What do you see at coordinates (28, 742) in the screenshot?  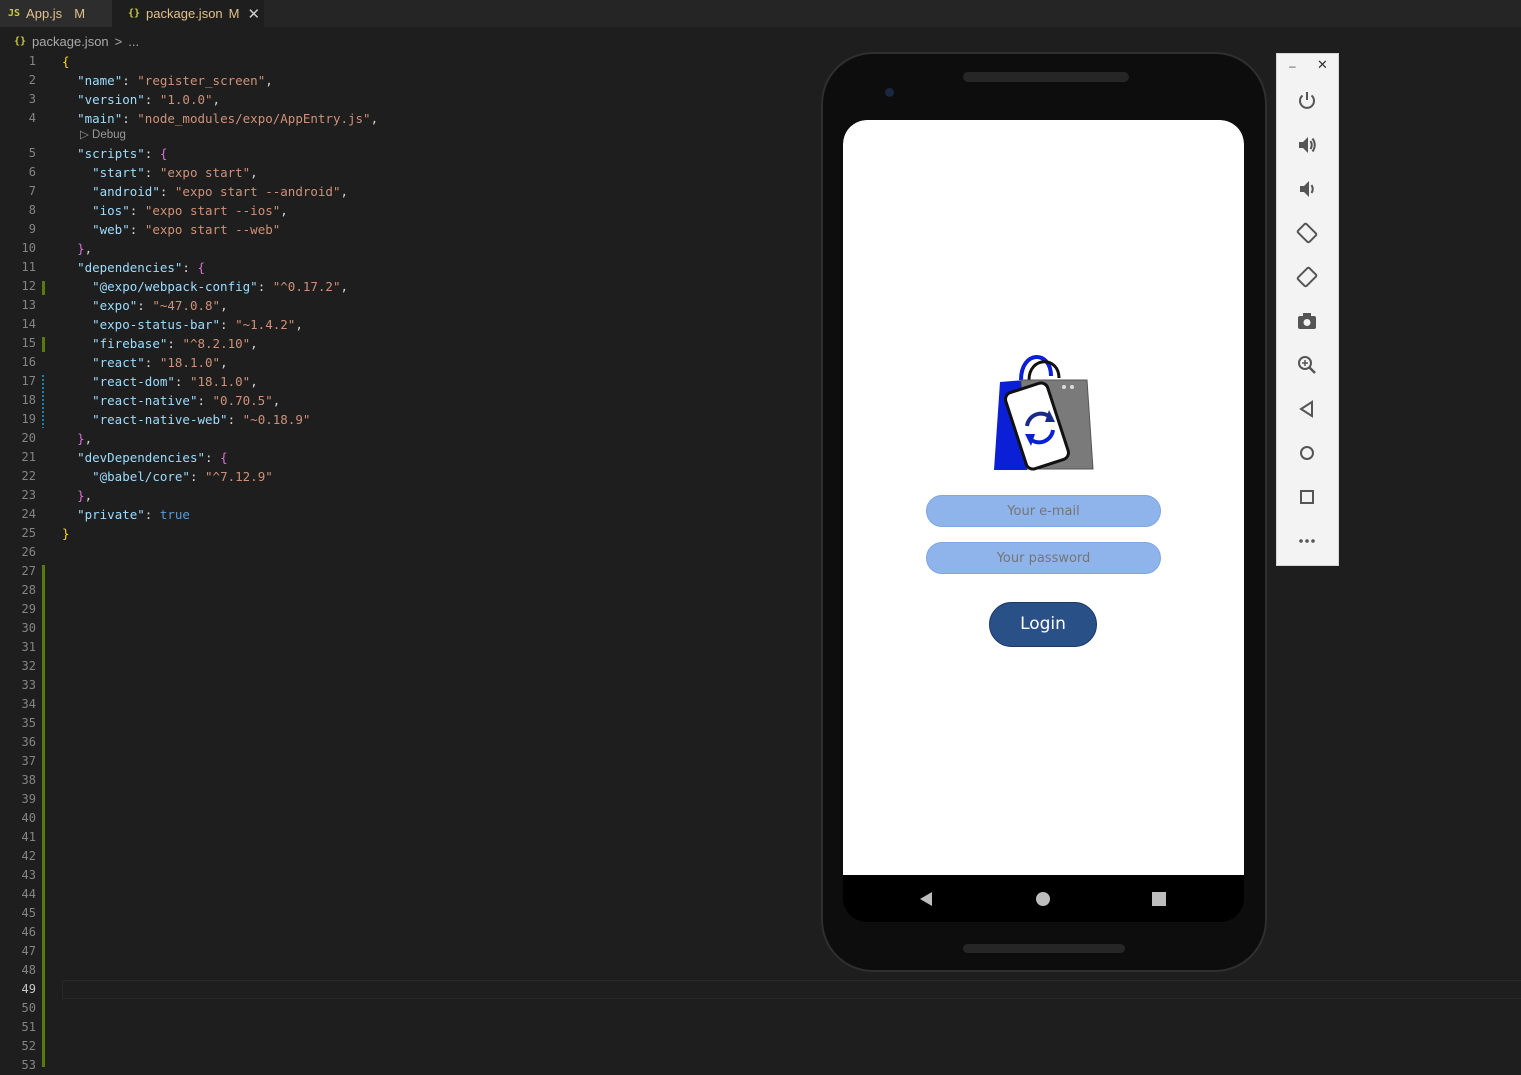 I see `line-number: 36` at bounding box center [28, 742].